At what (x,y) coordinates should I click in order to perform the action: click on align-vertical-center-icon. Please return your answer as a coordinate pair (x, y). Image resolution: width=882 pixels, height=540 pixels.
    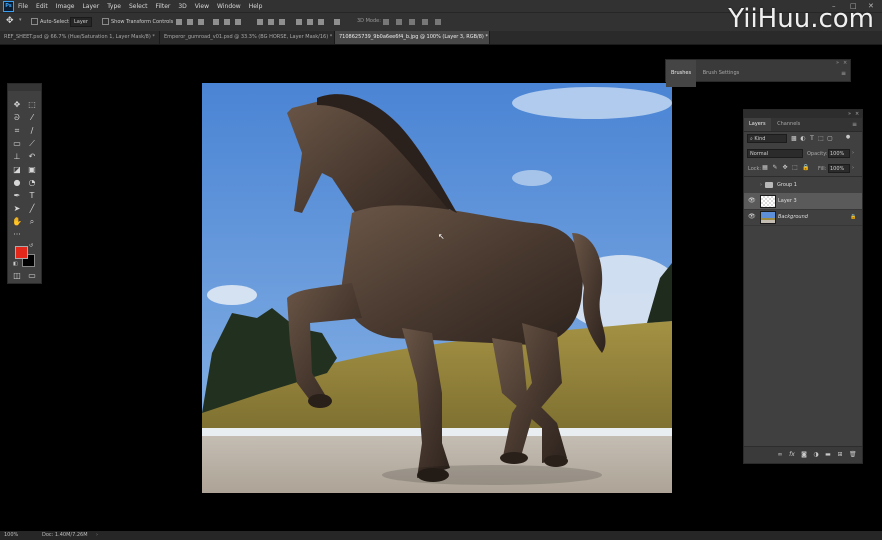
    Looking at the image, I should click on (190, 22).